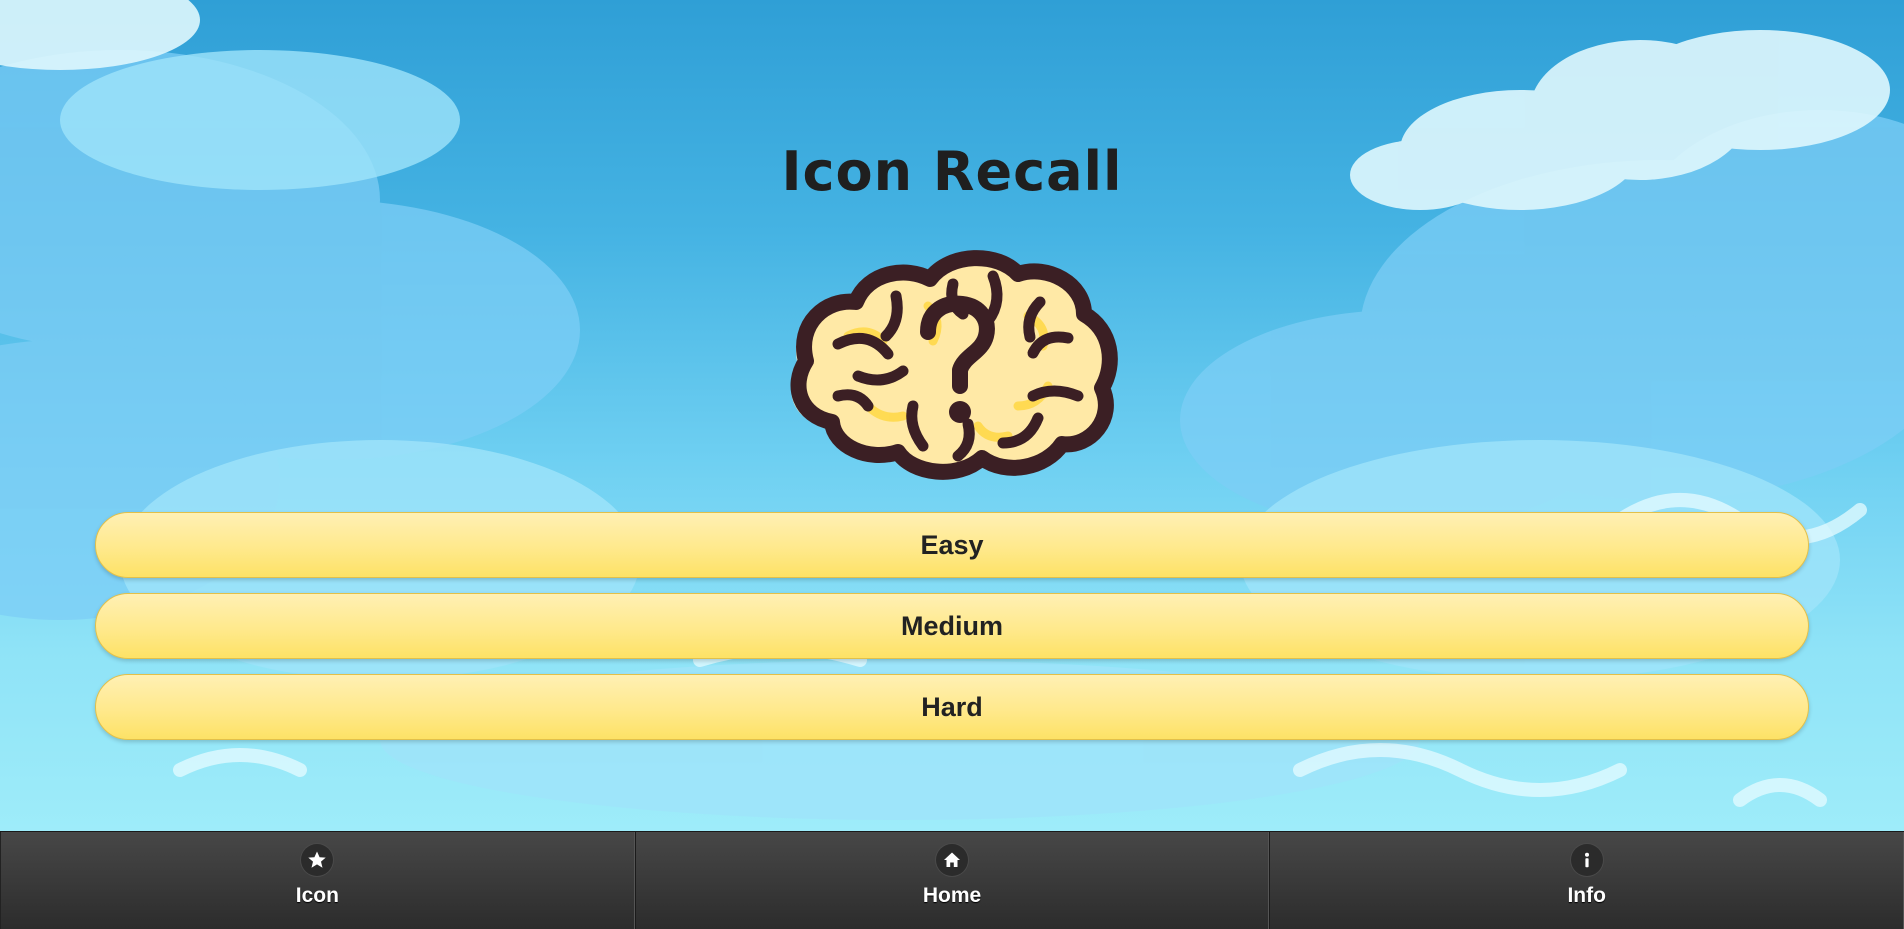 The width and height of the screenshot is (1904, 929). Describe the element at coordinates (952, 545) in the screenshot. I see `easy-button: Easy` at that location.